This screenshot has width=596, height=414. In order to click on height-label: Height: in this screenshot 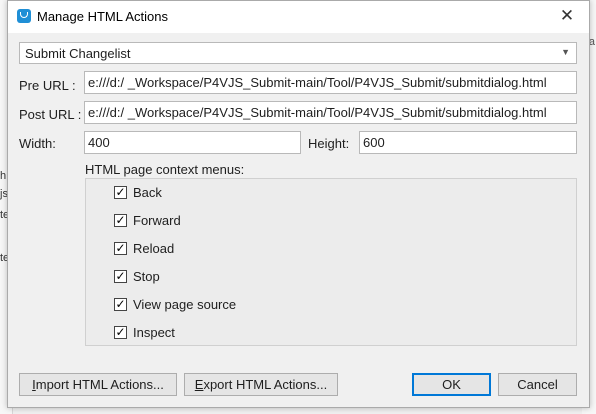, I will do `click(329, 143)`.